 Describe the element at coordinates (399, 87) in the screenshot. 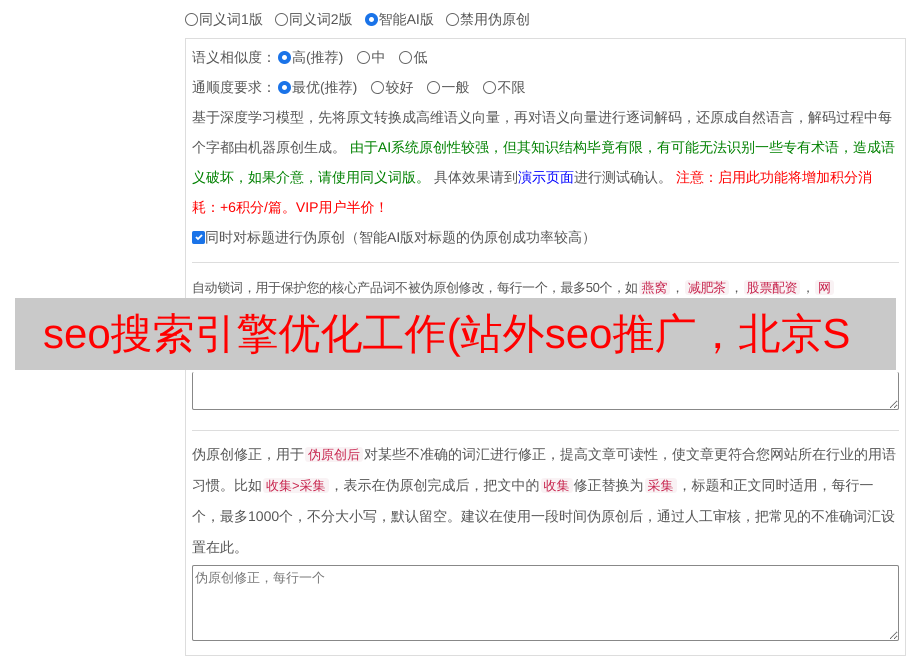

I see `option-label: 较好` at that location.